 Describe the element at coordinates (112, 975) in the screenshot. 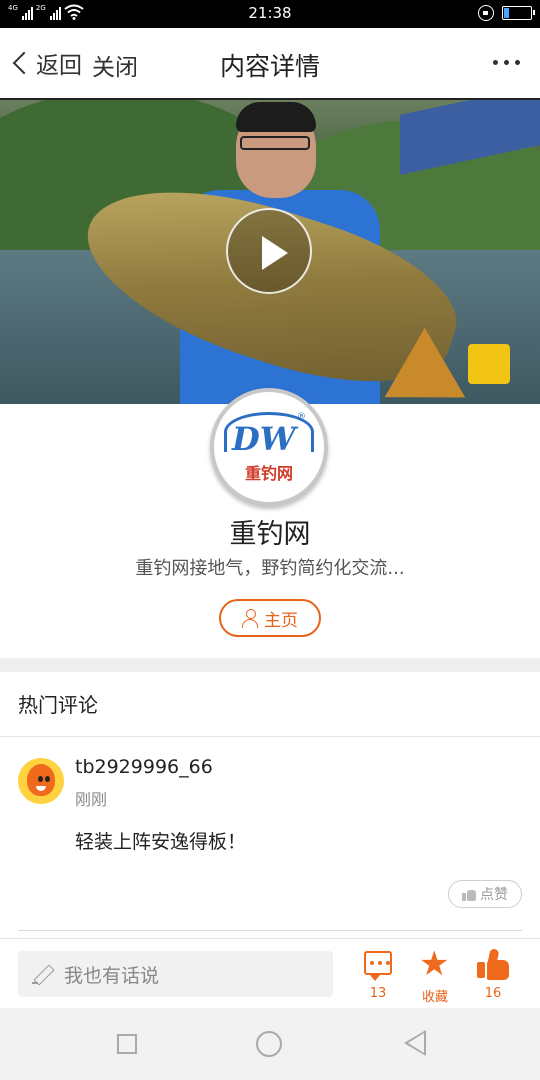

I see `comment-input-placeholder: 我也有话说` at that location.